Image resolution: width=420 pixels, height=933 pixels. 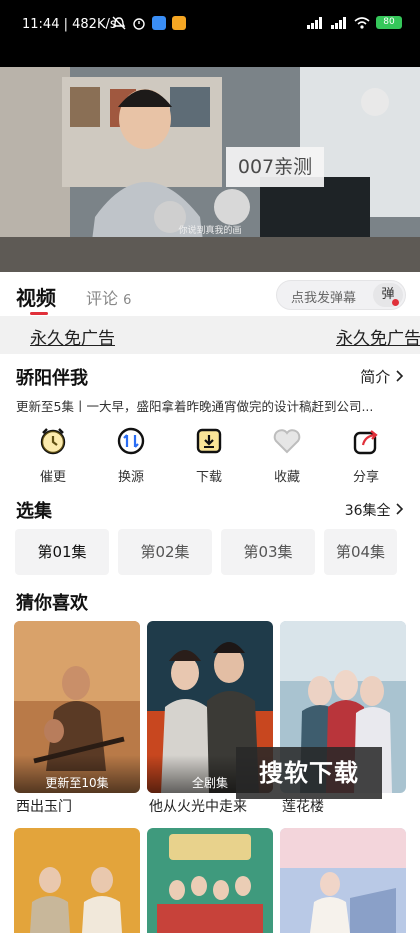 I want to click on video-overlay-text: 007亲测, so click(x=275, y=167).